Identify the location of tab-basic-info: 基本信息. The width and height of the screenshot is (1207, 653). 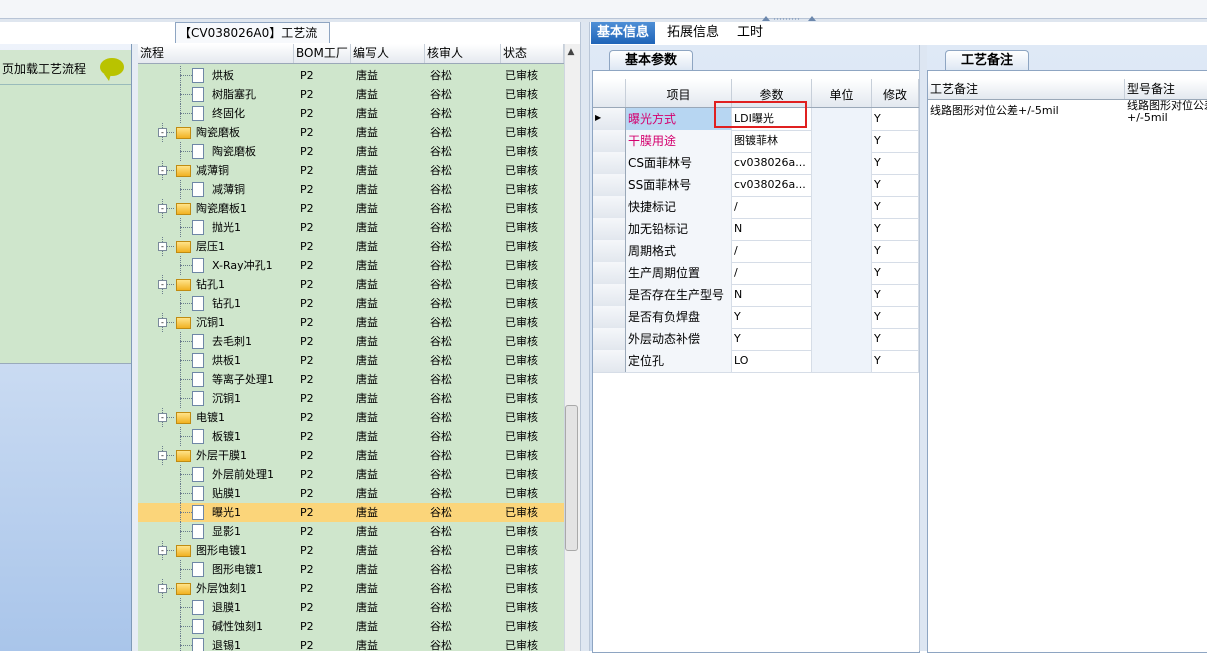
(623, 33).